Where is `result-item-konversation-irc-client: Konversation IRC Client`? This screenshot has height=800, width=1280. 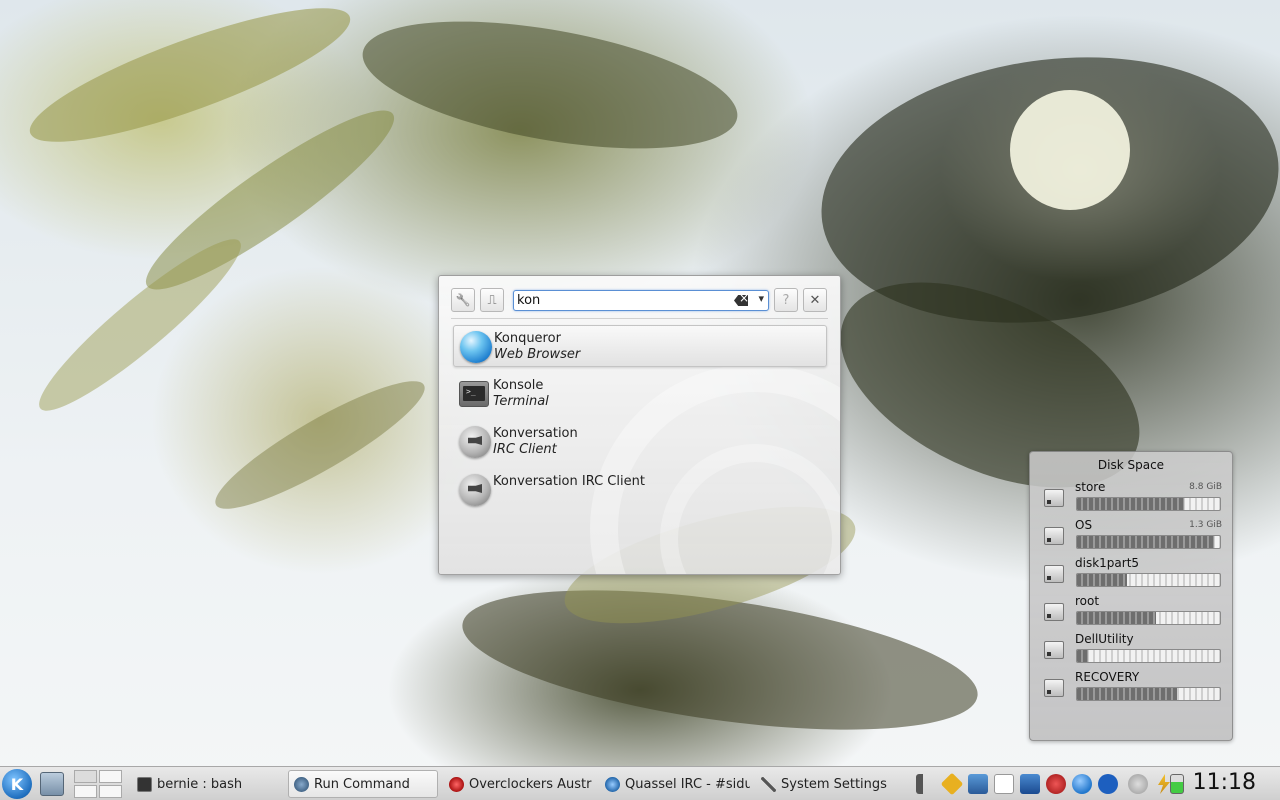
result-item-konversation-irc-client: Konversation IRC Client is located at coordinates (640, 490).